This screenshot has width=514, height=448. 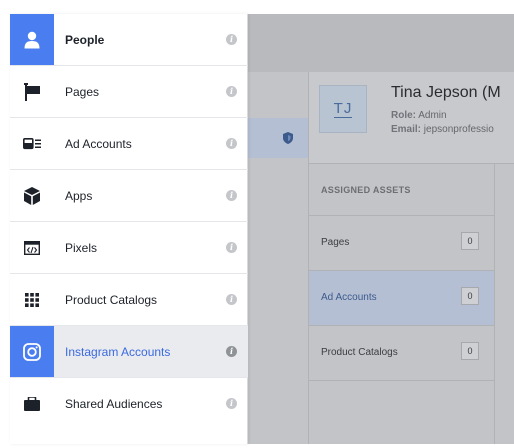 I want to click on menu-item-people: People i, so click(x=129, y=40).